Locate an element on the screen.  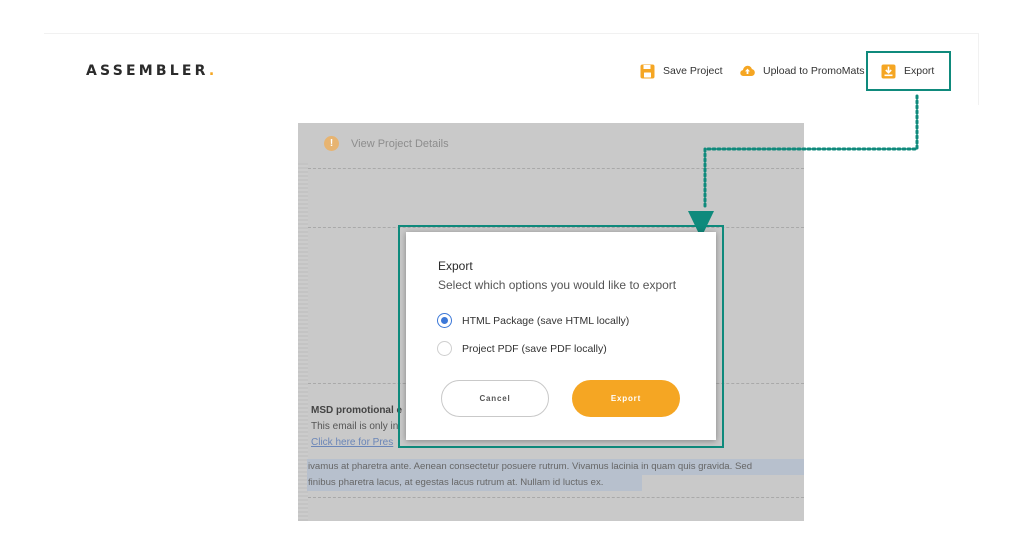
option-project-pdf-hint: (save PDF locally) is located at coordinates (564, 348).